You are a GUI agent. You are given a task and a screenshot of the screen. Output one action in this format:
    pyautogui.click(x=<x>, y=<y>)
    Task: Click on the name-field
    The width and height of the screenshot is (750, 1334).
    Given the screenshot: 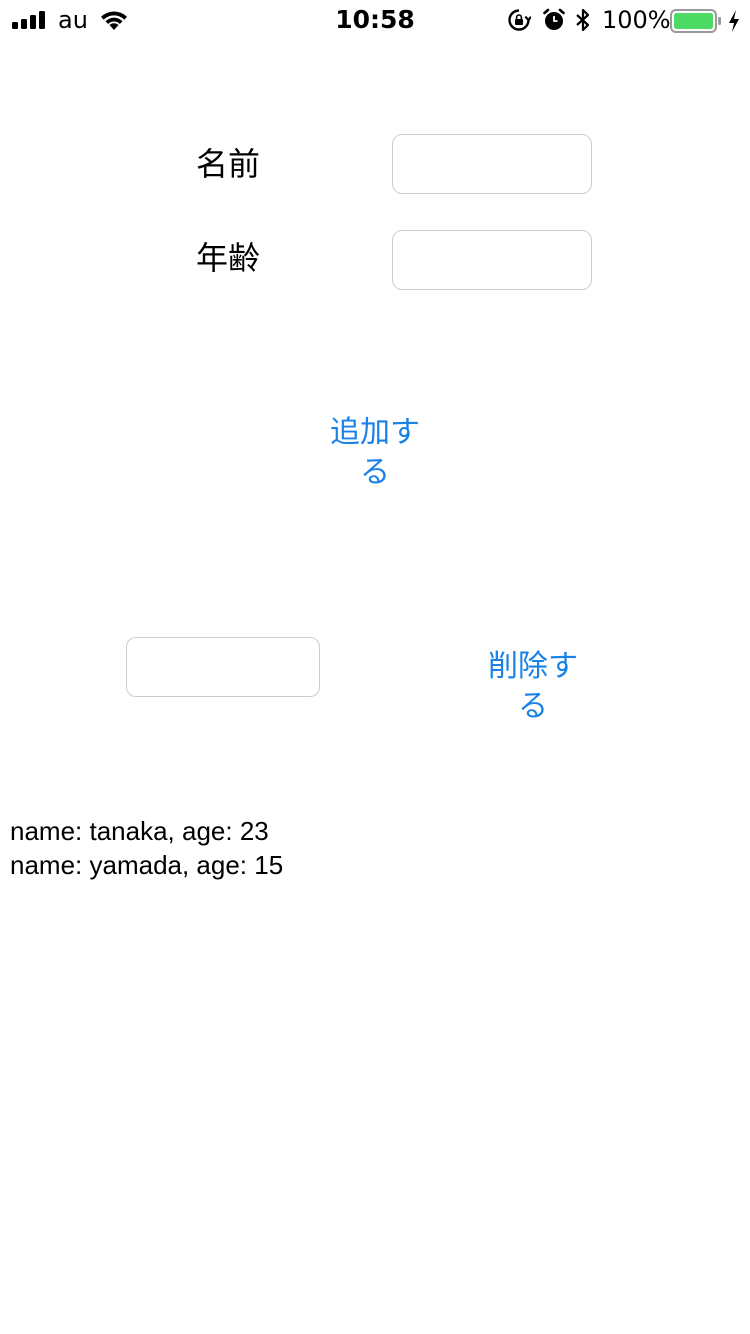 What is the action you would take?
    pyautogui.click(x=492, y=164)
    